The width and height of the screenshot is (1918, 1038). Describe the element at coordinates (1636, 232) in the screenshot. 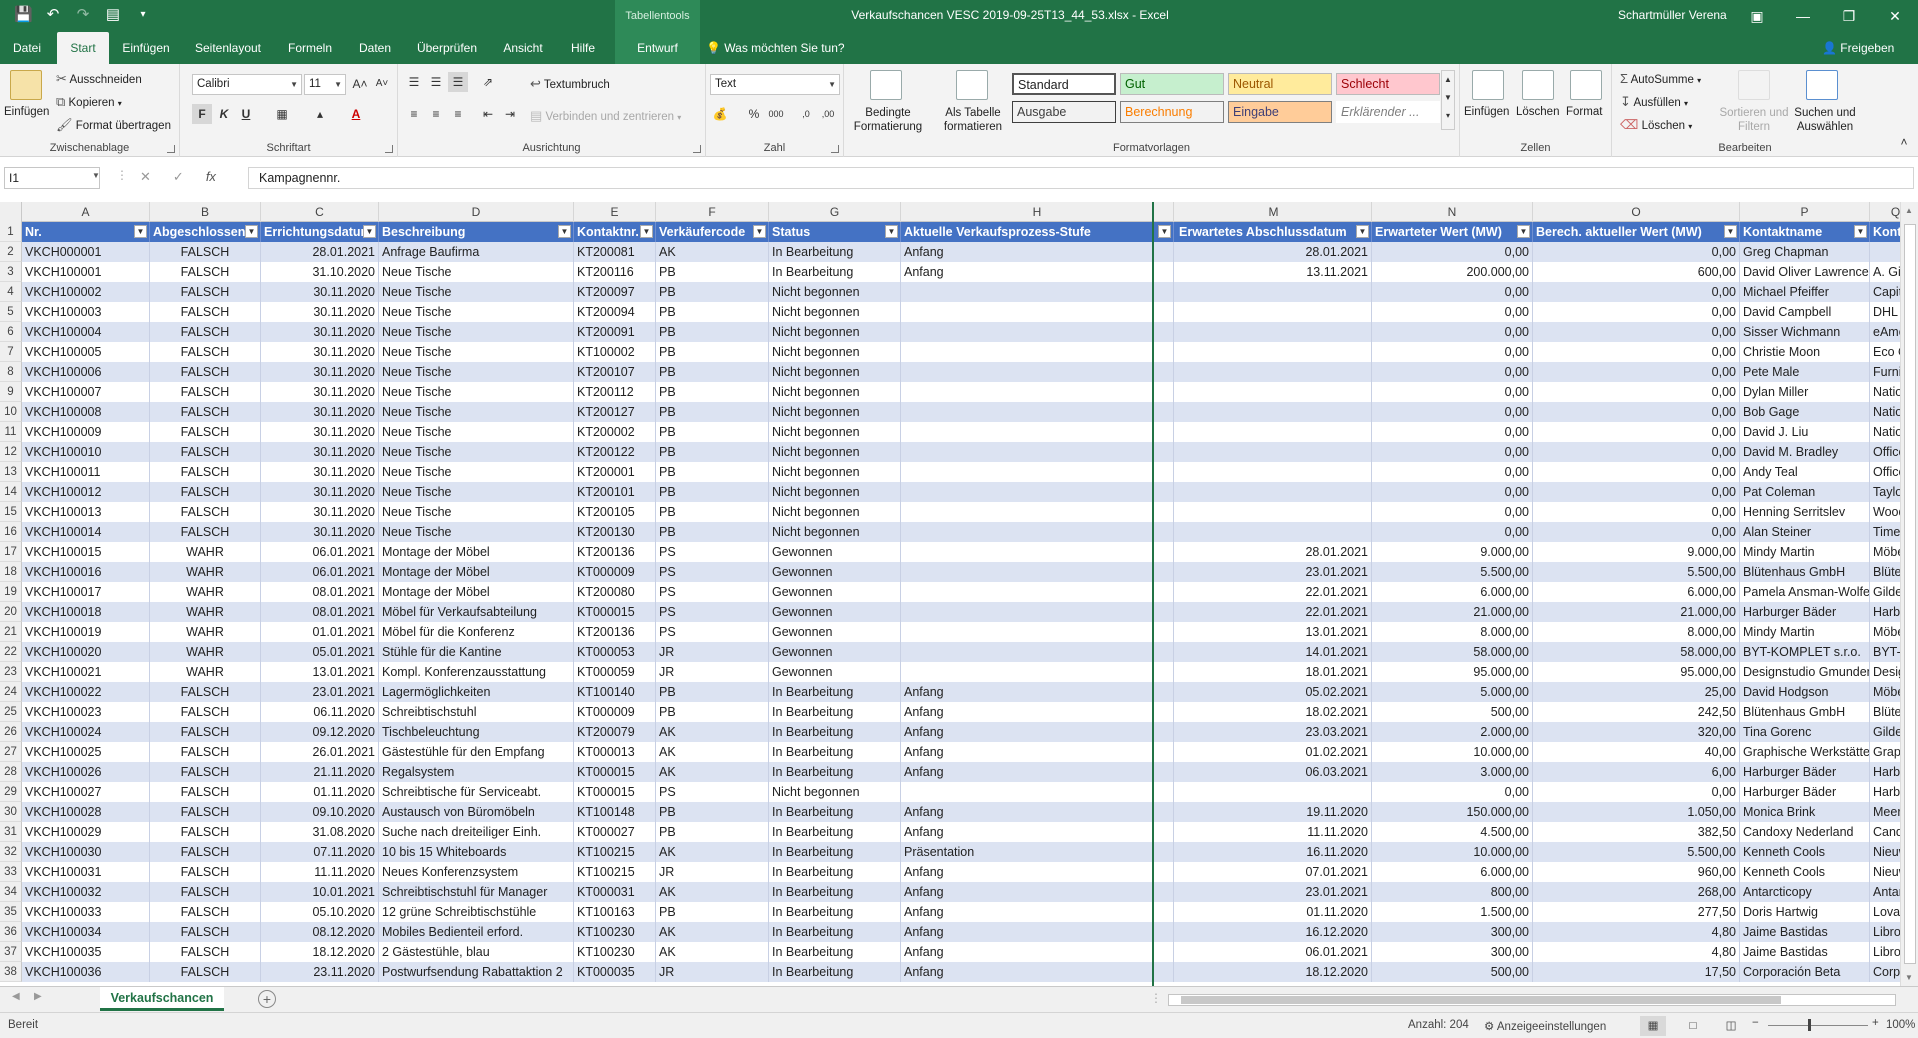

I see `table-header-cell: Berech. aktueller Wert (MW) ▼` at that location.